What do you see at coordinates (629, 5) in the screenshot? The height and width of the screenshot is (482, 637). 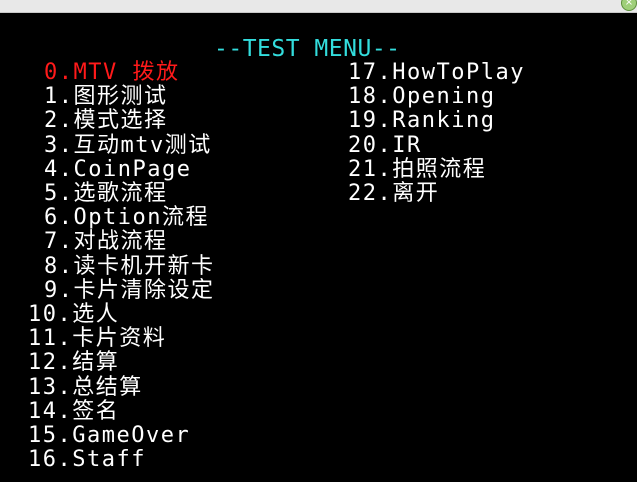 I see `close-icon: ×` at bounding box center [629, 5].